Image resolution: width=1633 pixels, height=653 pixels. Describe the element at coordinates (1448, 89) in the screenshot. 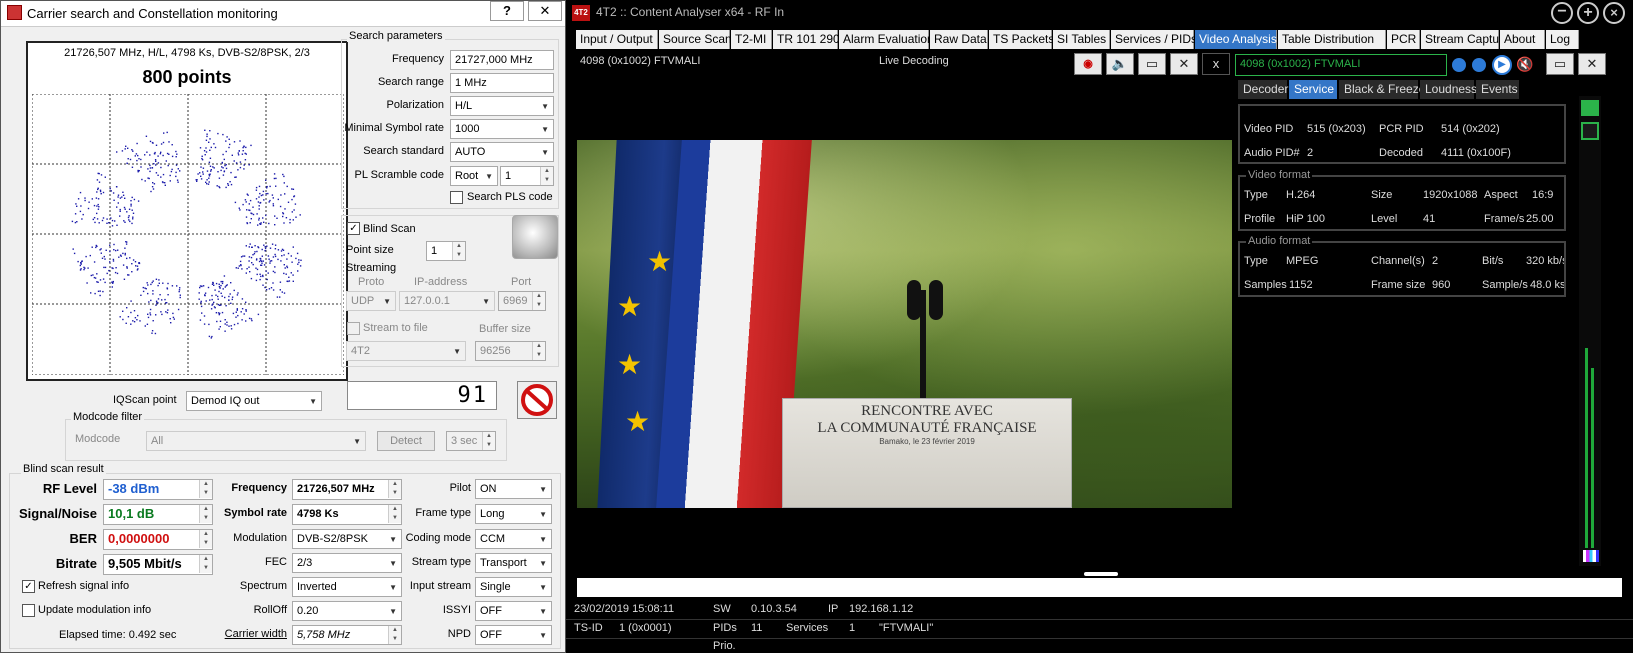

I see `subtab-loudness: Loudness` at that location.